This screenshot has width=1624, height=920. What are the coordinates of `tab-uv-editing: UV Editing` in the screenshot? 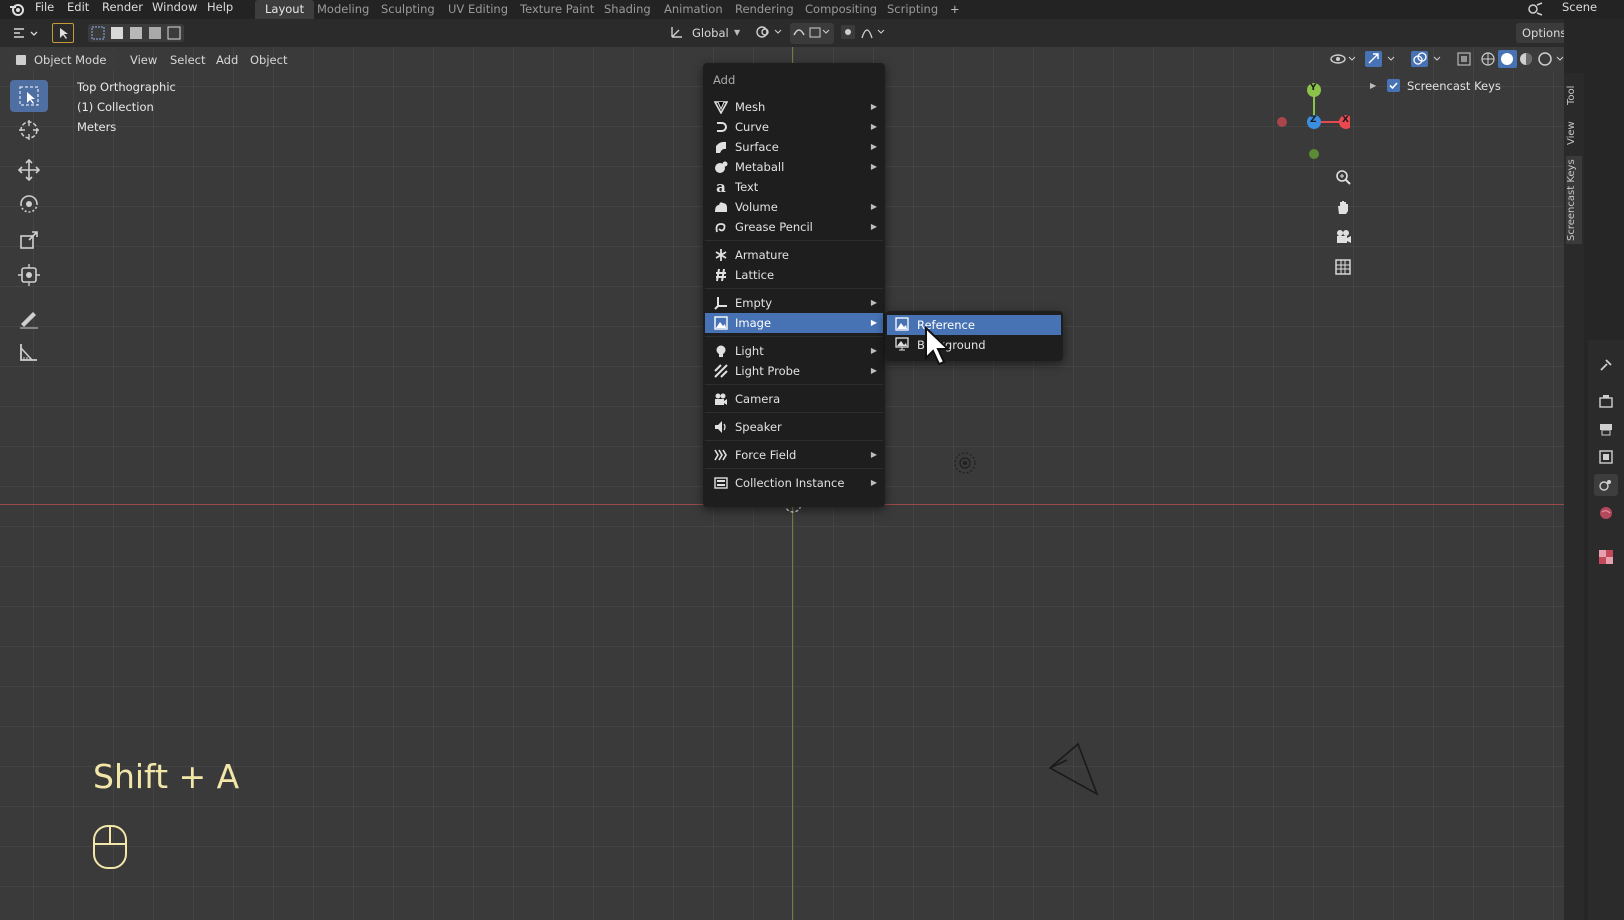 It's located at (478, 9).